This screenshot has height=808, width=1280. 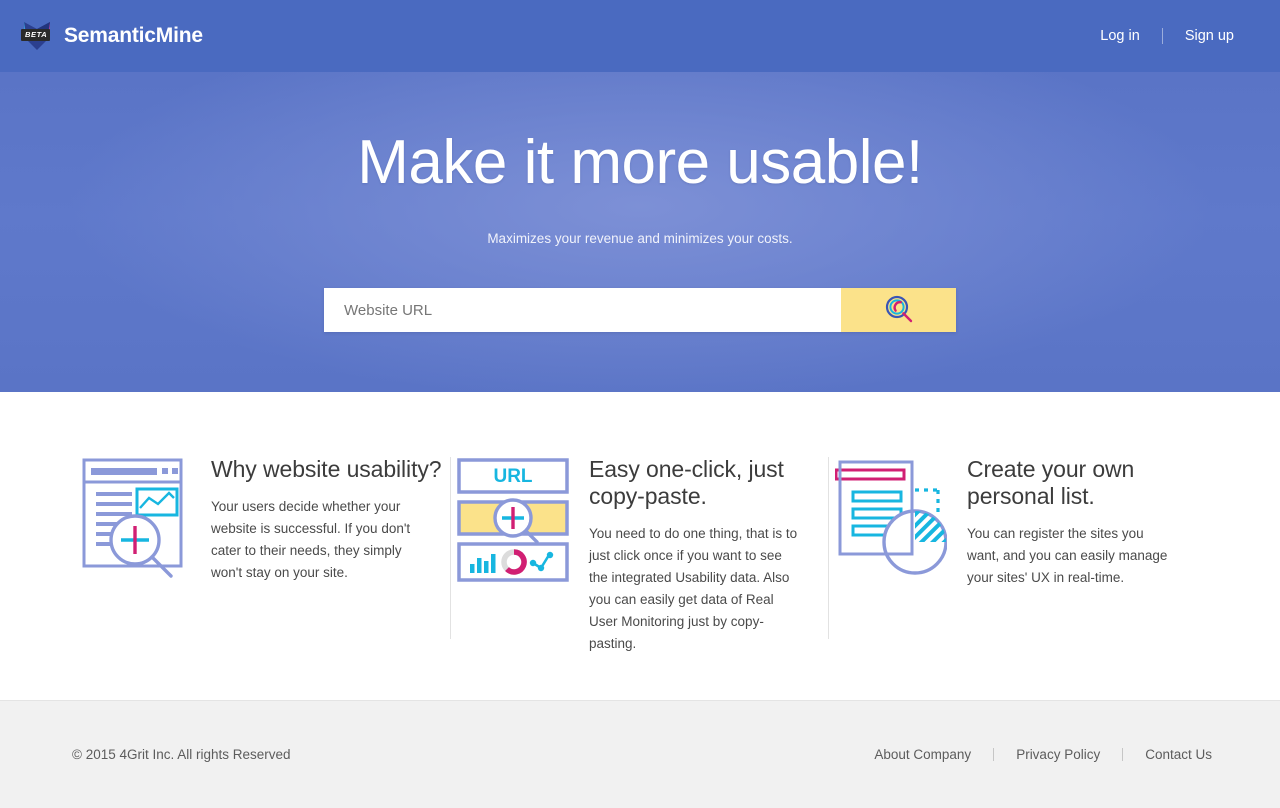 What do you see at coordinates (640, 36) in the screenshot?
I see `site-header: BETA SemanticMine Log in Sign up` at bounding box center [640, 36].